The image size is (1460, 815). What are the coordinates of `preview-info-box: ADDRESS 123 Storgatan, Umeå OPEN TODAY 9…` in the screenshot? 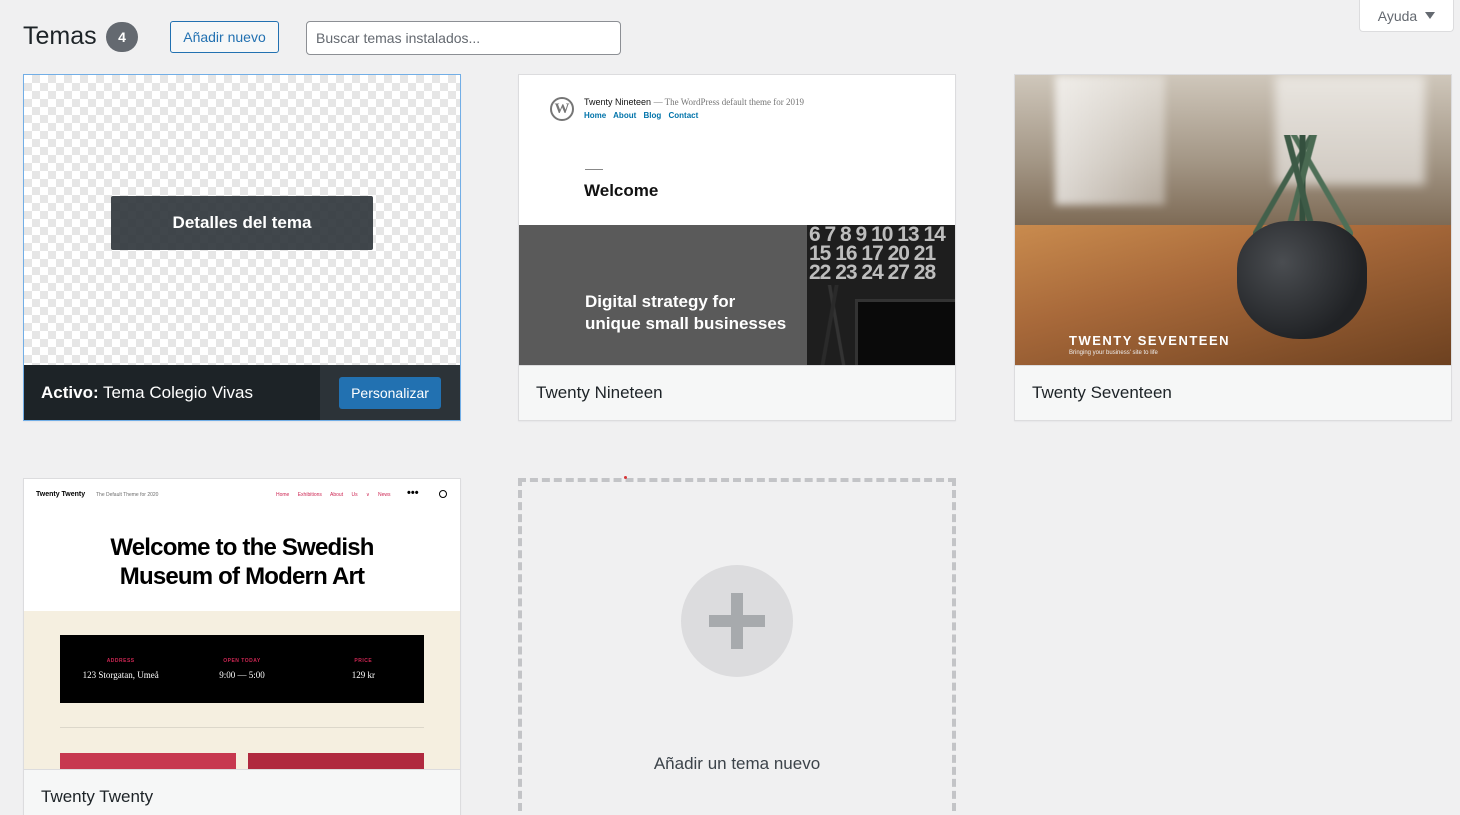 It's located at (242, 669).